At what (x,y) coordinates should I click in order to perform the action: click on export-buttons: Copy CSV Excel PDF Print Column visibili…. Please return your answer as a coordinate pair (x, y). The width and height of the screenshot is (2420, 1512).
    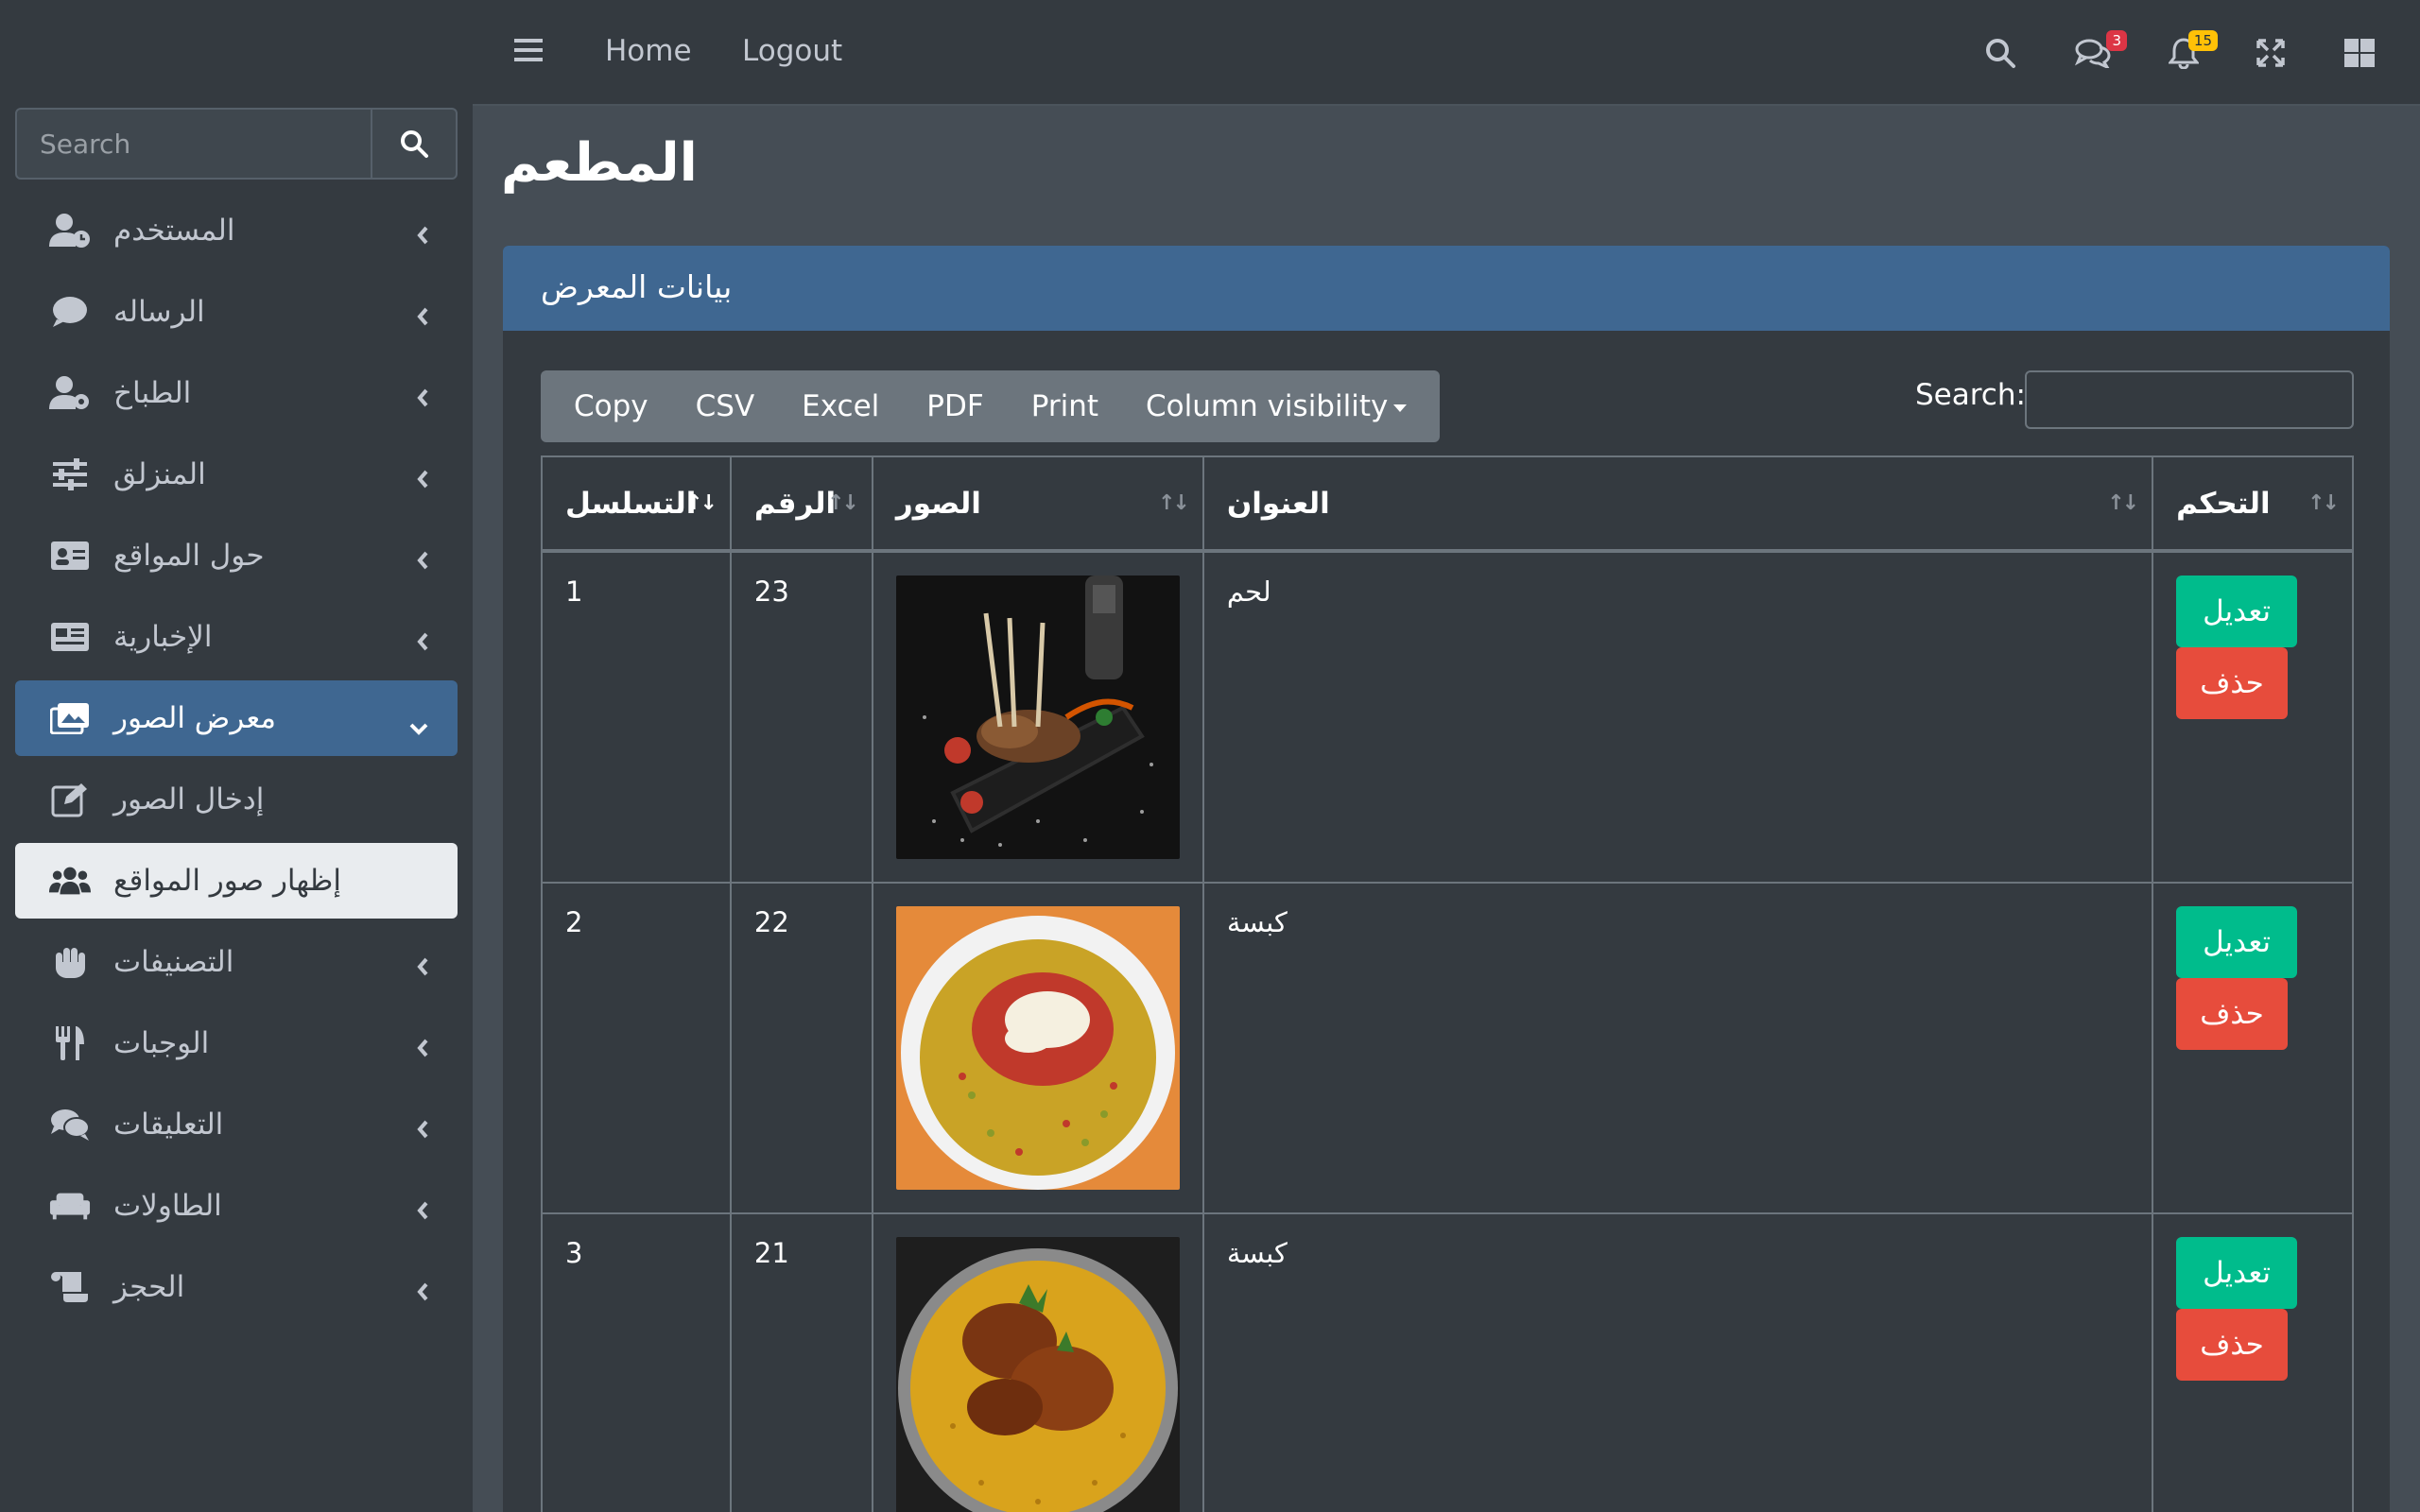
    Looking at the image, I should click on (991, 406).